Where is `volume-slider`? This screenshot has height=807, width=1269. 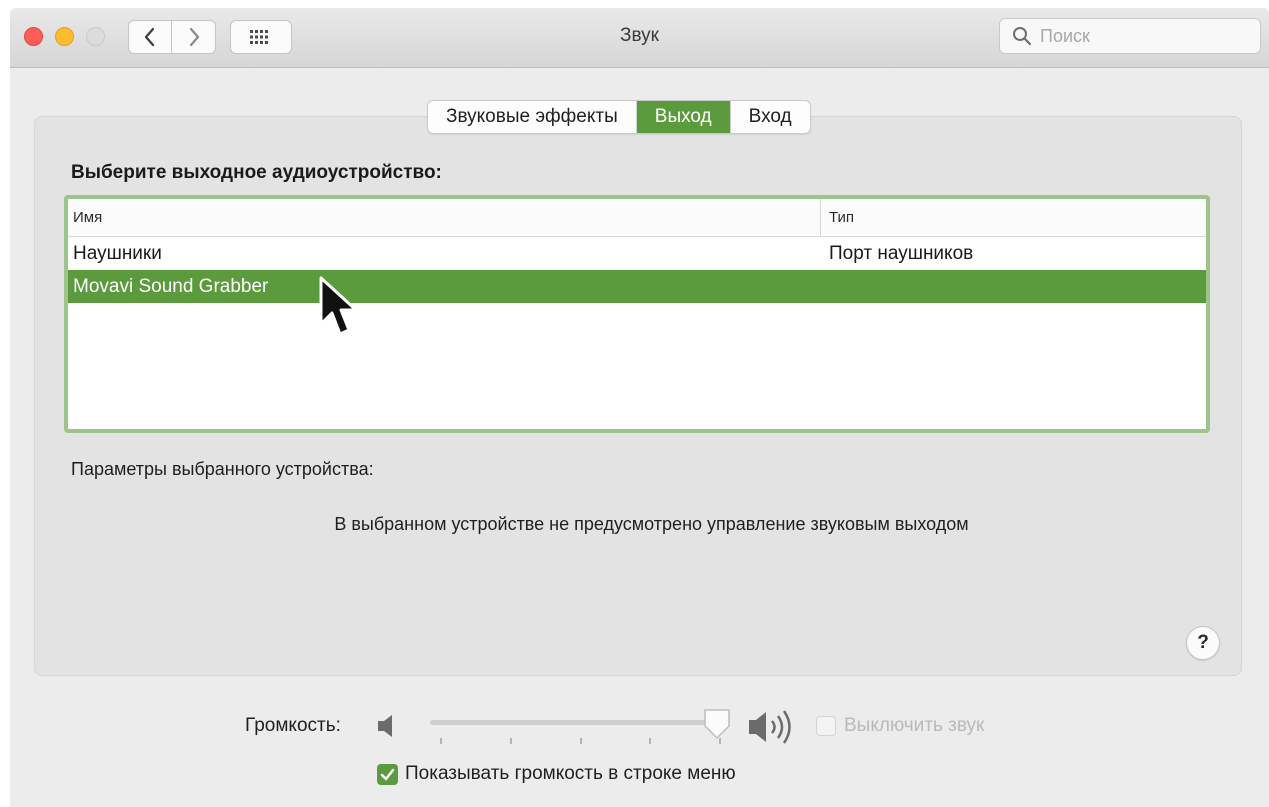
volume-slider is located at coordinates (580, 728).